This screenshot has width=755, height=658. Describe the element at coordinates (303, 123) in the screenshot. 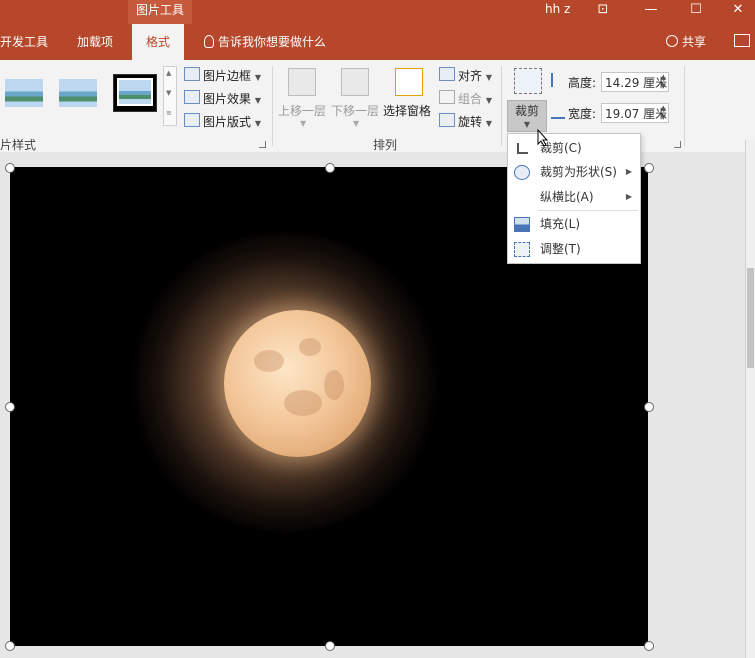

I see `bring-forward-caret: ▼` at that location.